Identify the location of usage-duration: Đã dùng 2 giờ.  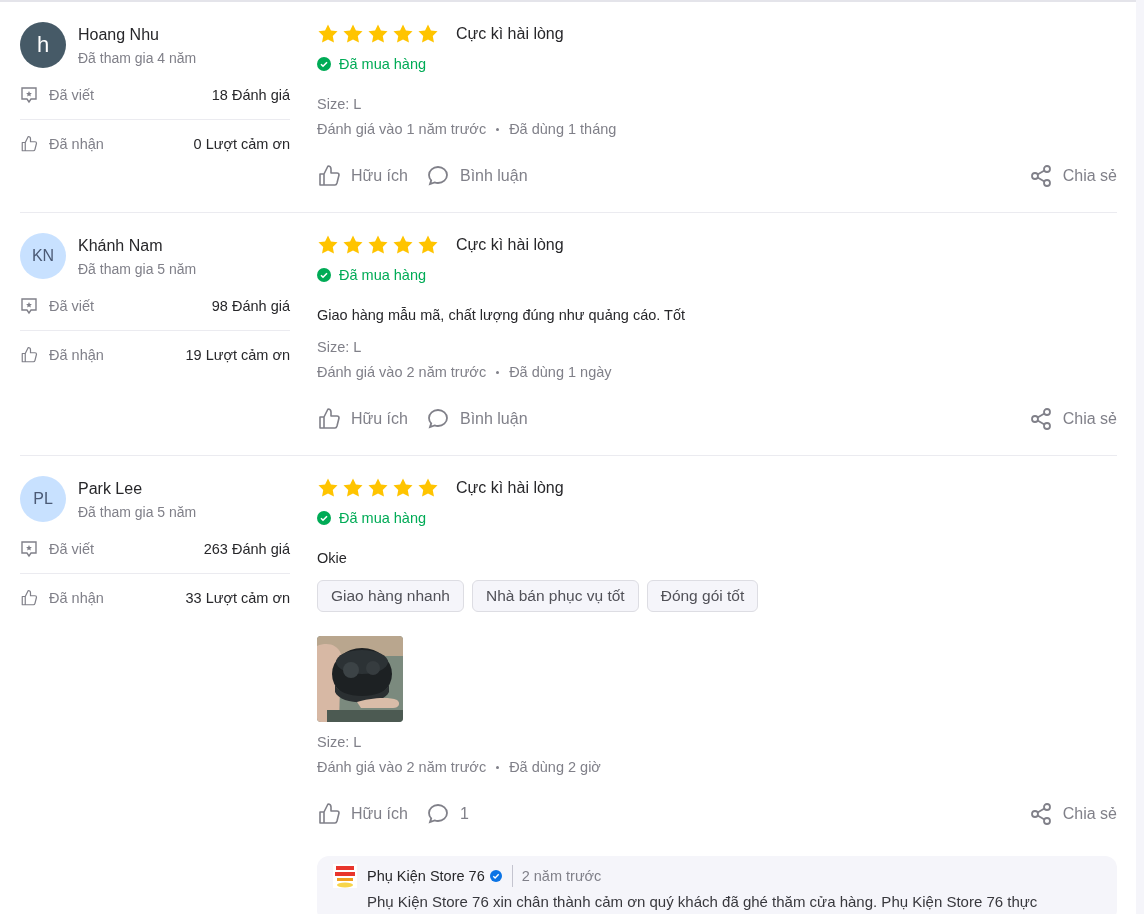
(555, 767).